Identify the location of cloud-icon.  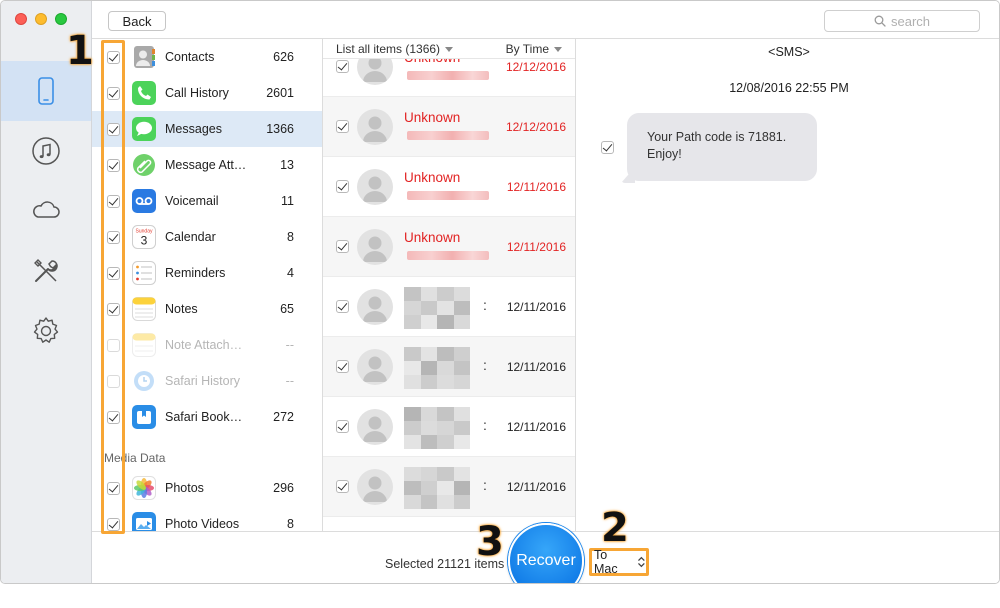
(46, 209).